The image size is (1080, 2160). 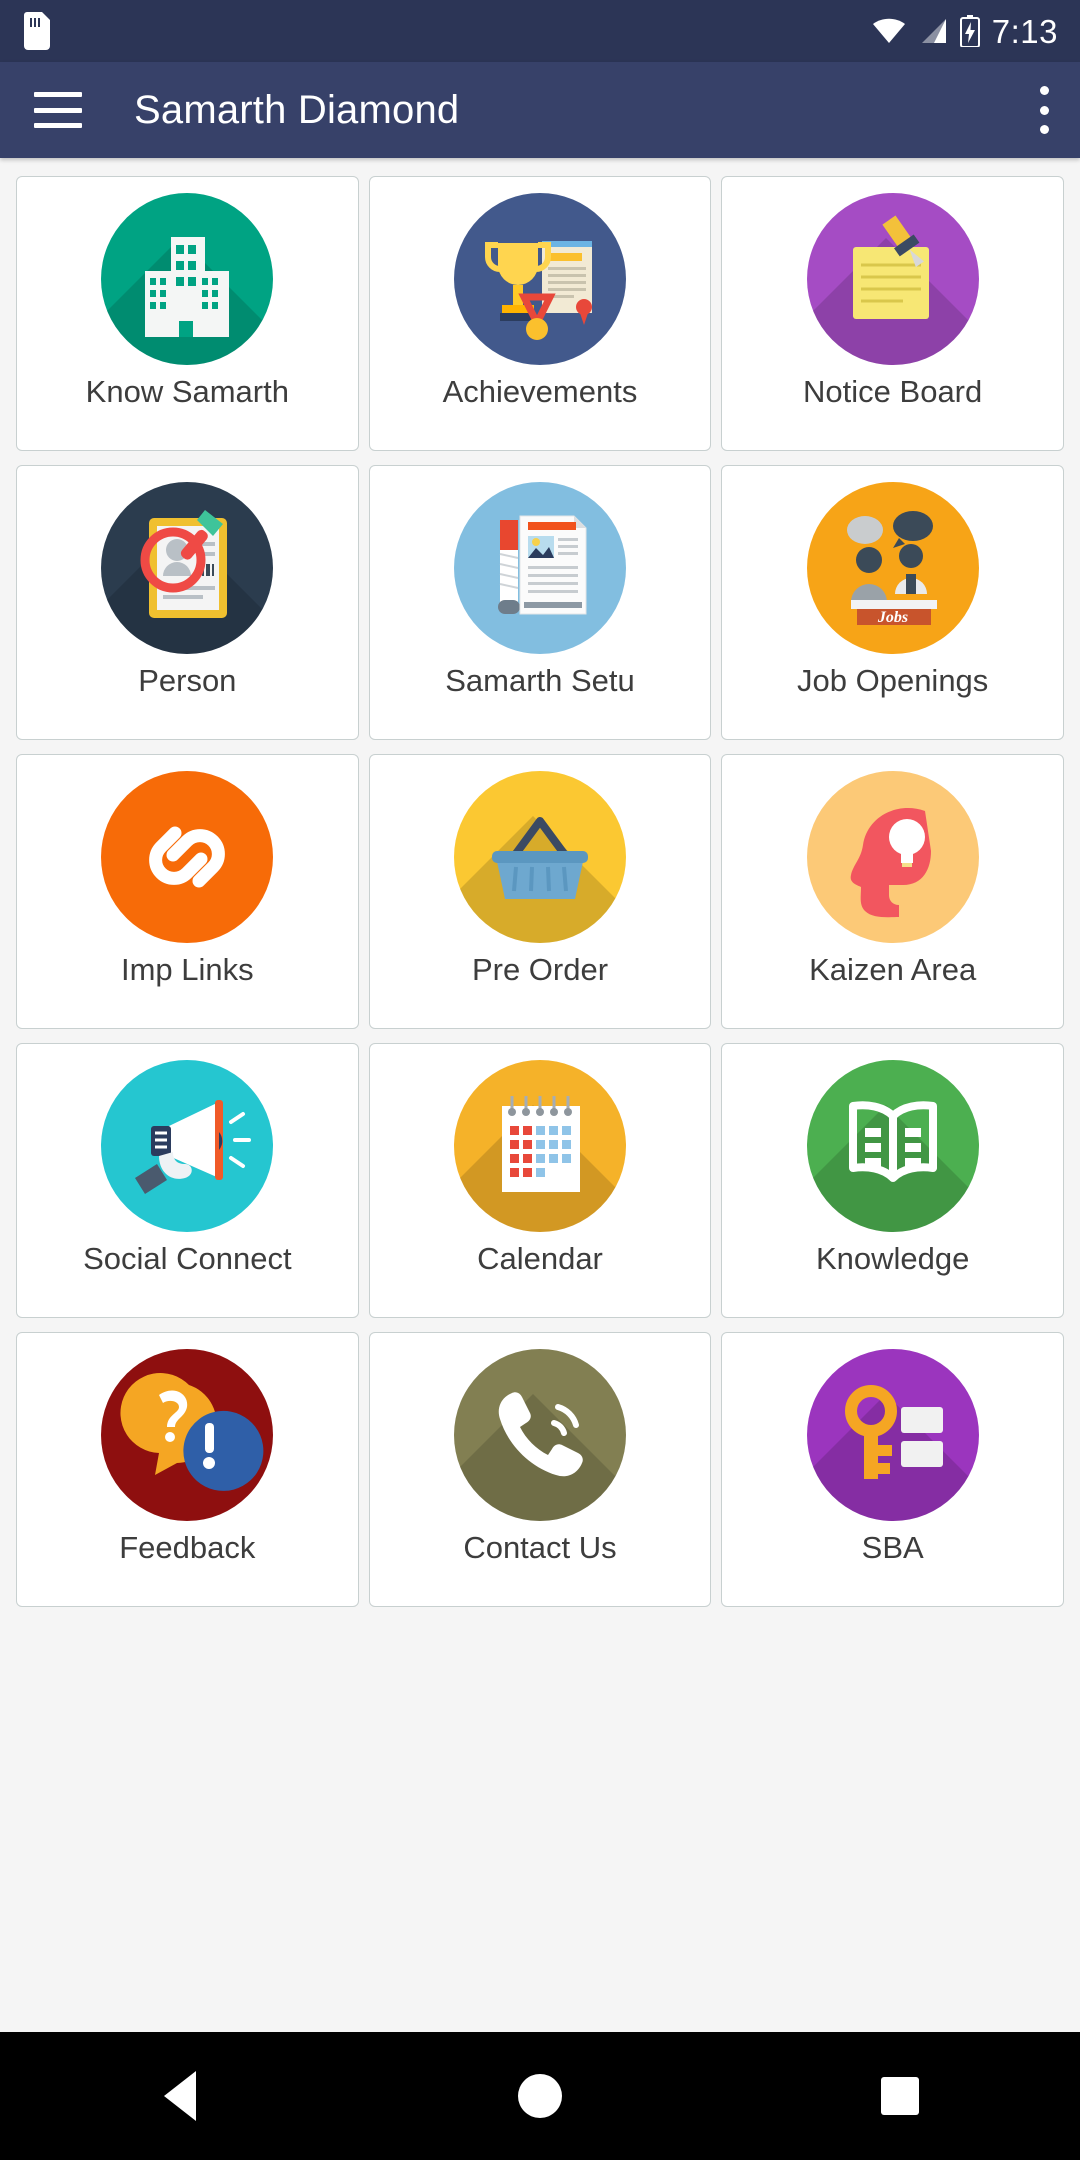 What do you see at coordinates (900, 2096) in the screenshot?
I see `recents-button` at bounding box center [900, 2096].